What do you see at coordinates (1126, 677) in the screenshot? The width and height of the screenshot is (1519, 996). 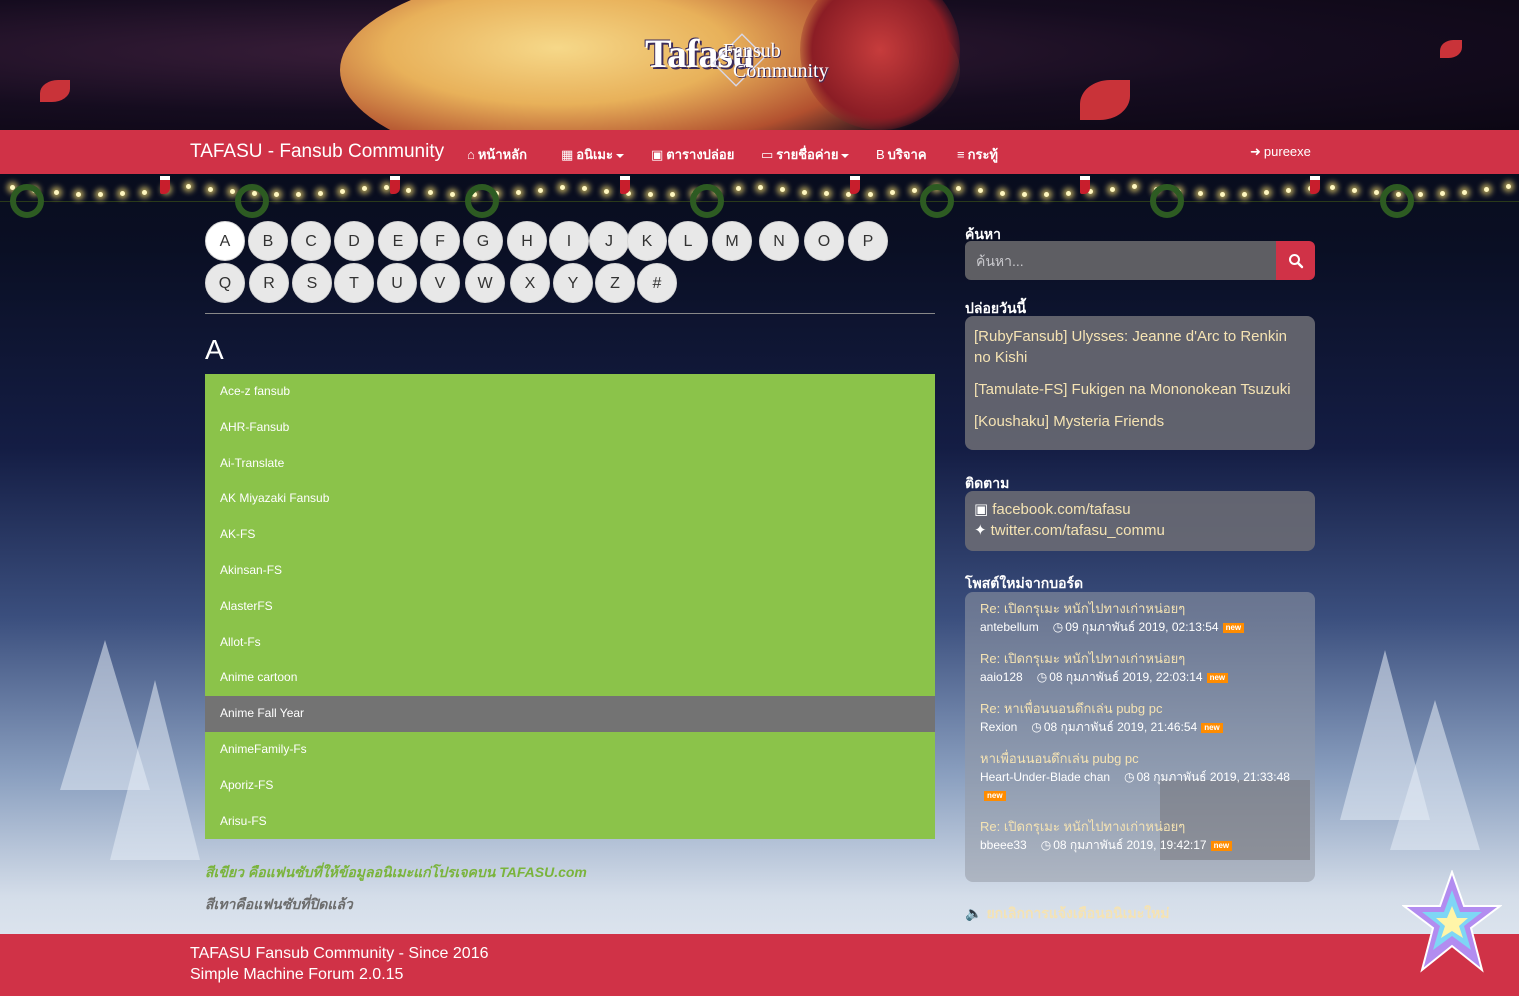 I see `board-post-time: 08 กุมภาพันธ์ 2019, 22:03:14` at bounding box center [1126, 677].